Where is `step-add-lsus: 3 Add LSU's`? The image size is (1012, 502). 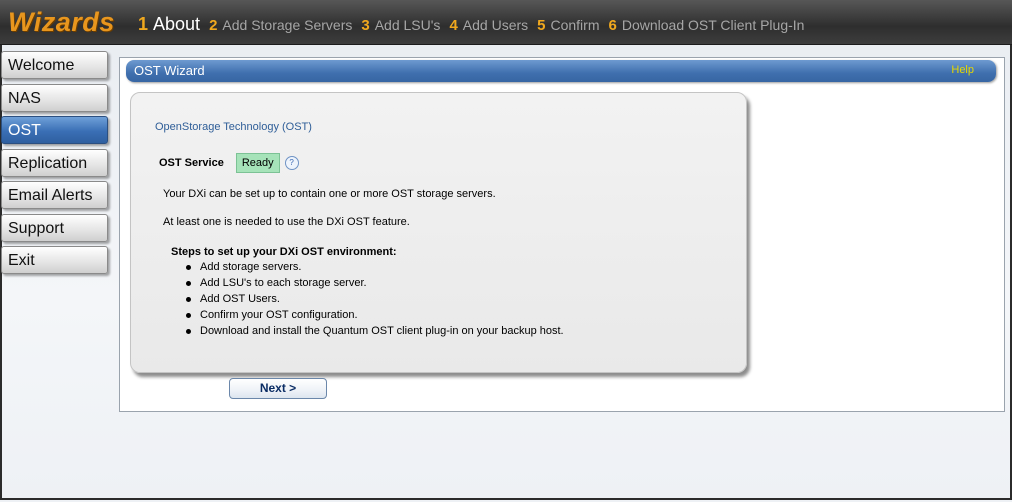 step-add-lsus: 3 Add LSU's is located at coordinates (400, 25).